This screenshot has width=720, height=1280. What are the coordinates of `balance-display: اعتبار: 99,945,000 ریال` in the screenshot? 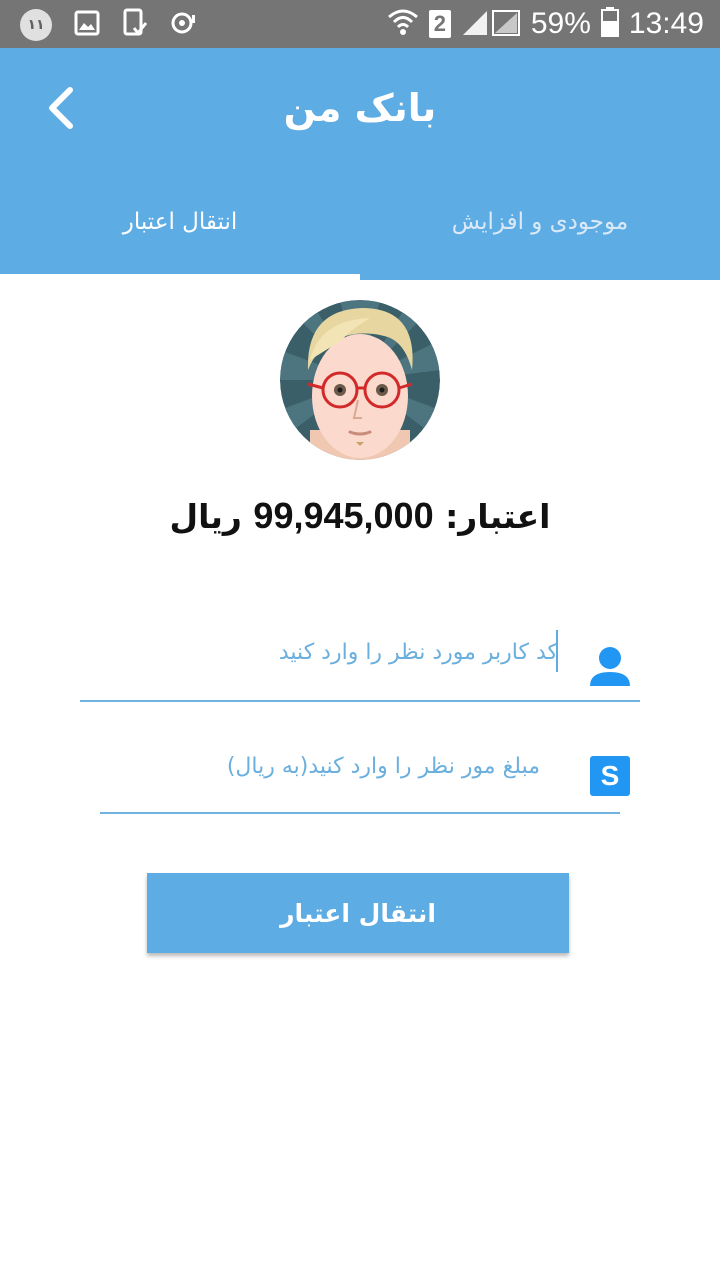 It's located at (360, 516).